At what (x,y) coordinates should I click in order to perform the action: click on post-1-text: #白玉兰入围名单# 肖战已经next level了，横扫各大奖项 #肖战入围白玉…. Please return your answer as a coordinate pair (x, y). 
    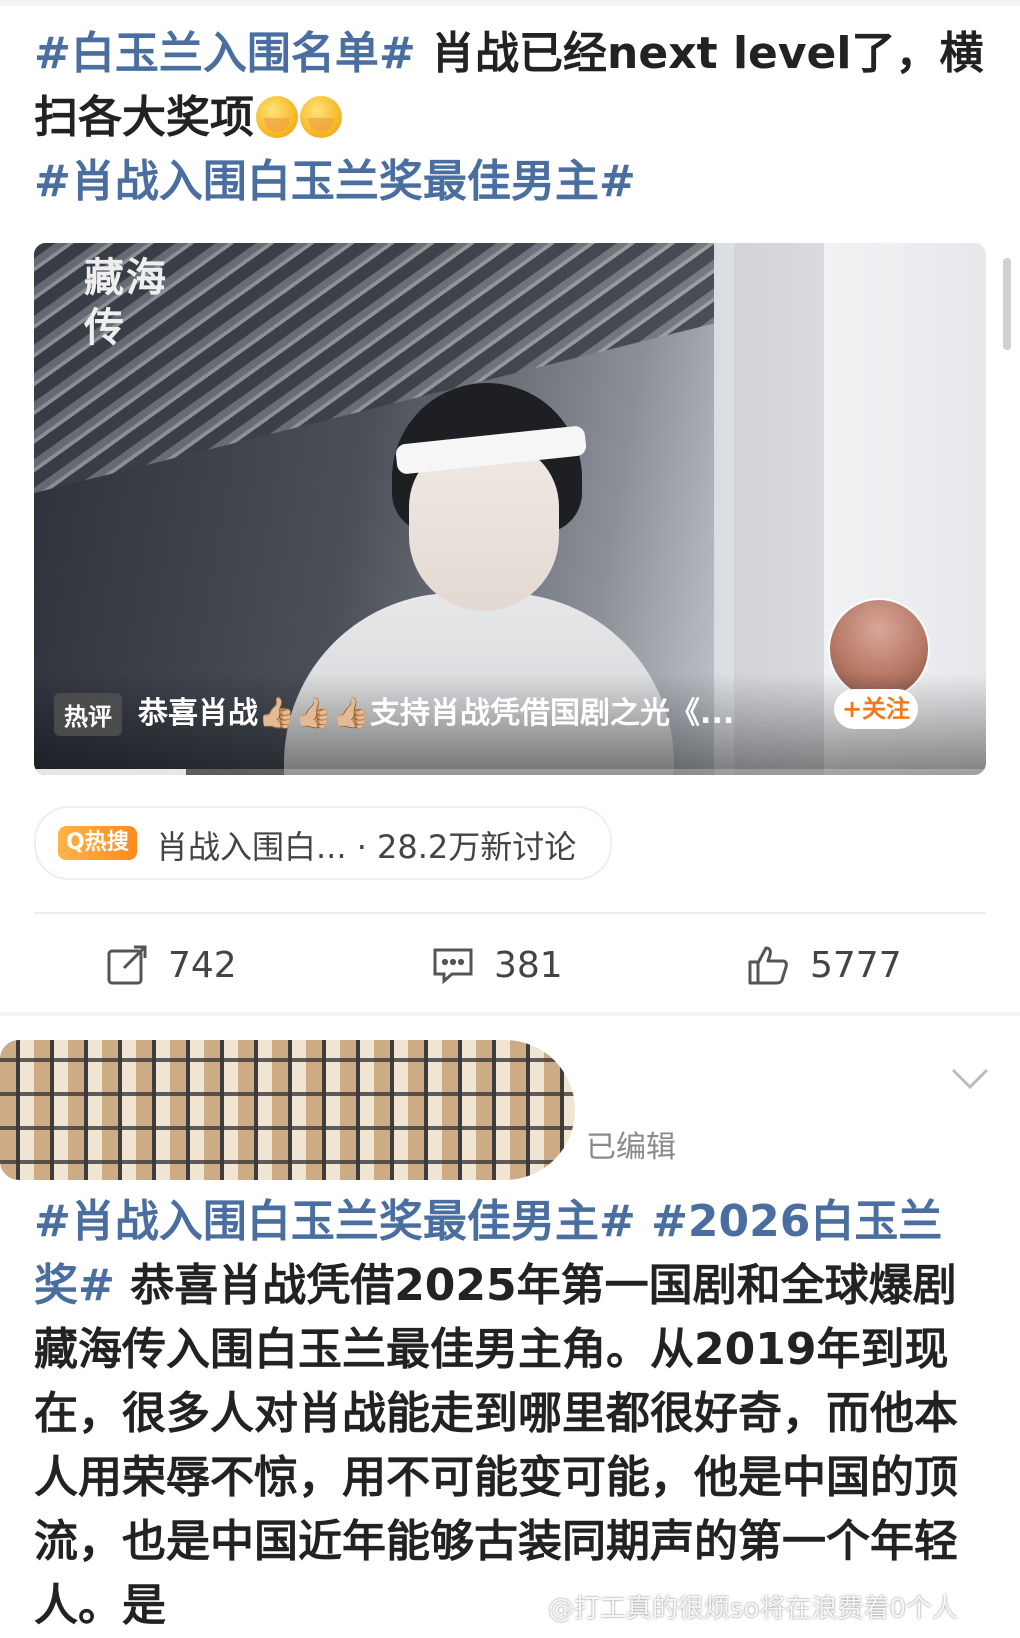
    Looking at the image, I should click on (509, 118).